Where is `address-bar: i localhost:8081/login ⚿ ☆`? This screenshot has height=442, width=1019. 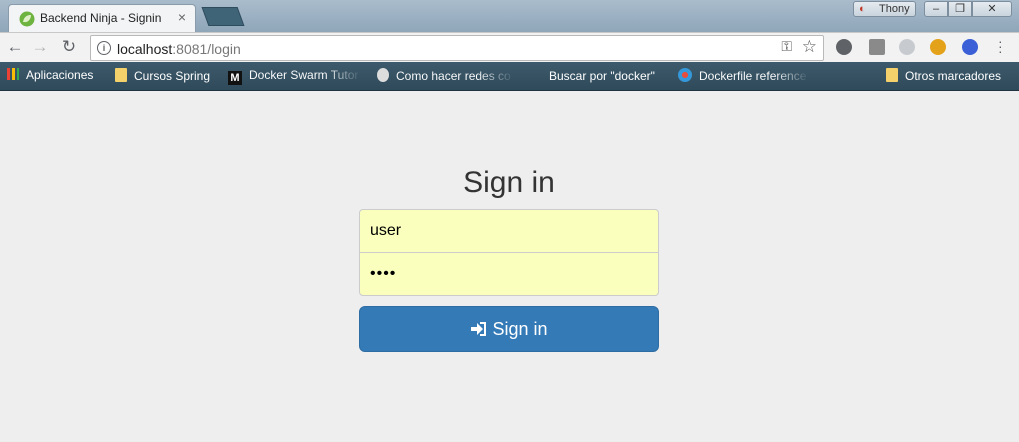 address-bar: i localhost:8081/login ⚿ ☆ is located at coordinates (457, 48).